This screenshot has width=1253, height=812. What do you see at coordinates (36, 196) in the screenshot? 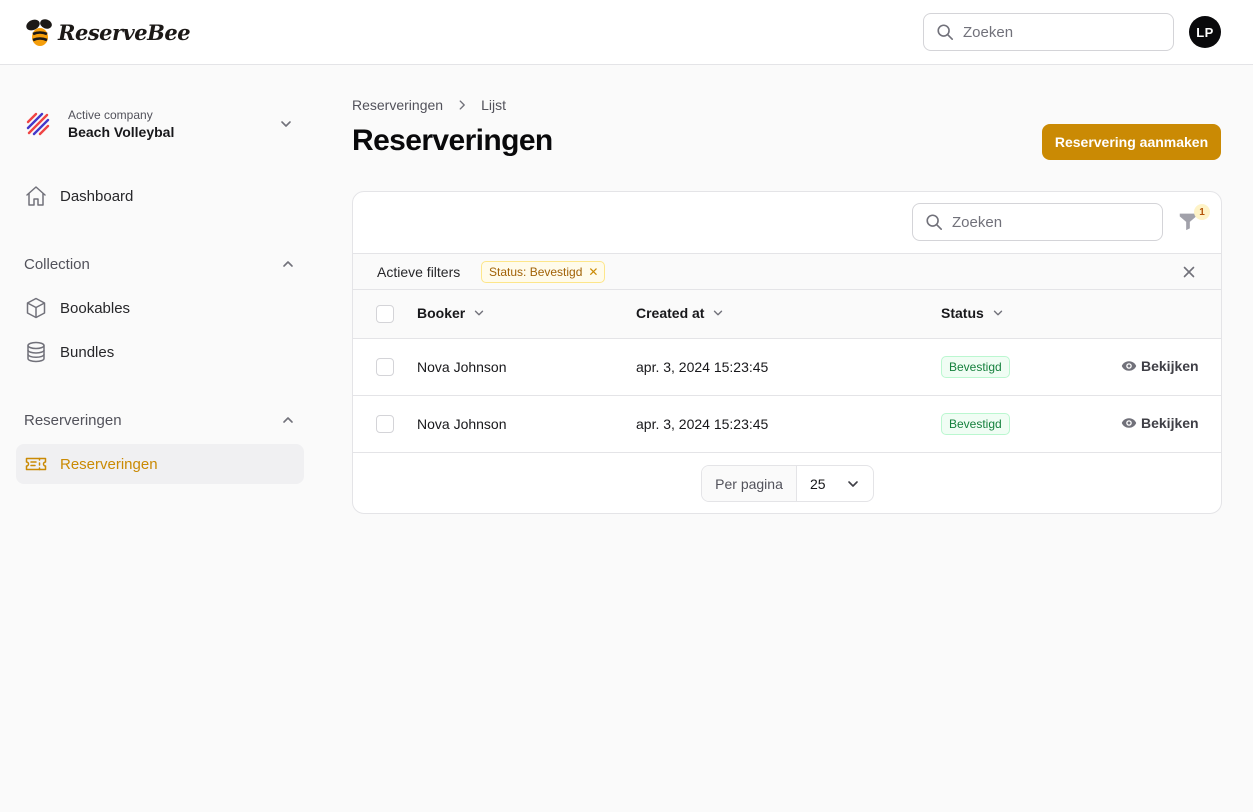
I see `home-icon` at bounding box center [36, 196].